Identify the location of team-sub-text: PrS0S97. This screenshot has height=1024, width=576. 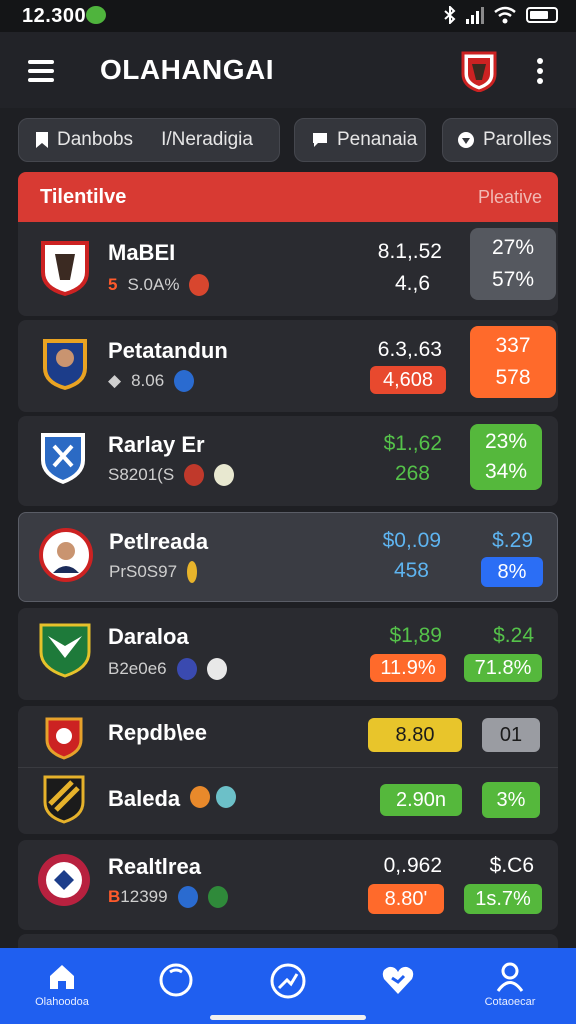
(143, 571).